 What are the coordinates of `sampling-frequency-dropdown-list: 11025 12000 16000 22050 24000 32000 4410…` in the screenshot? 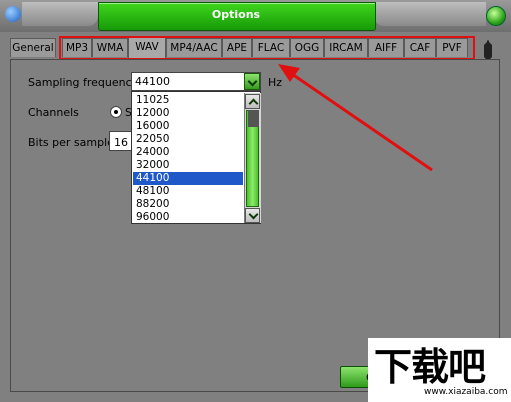 It's located at (196, 157).